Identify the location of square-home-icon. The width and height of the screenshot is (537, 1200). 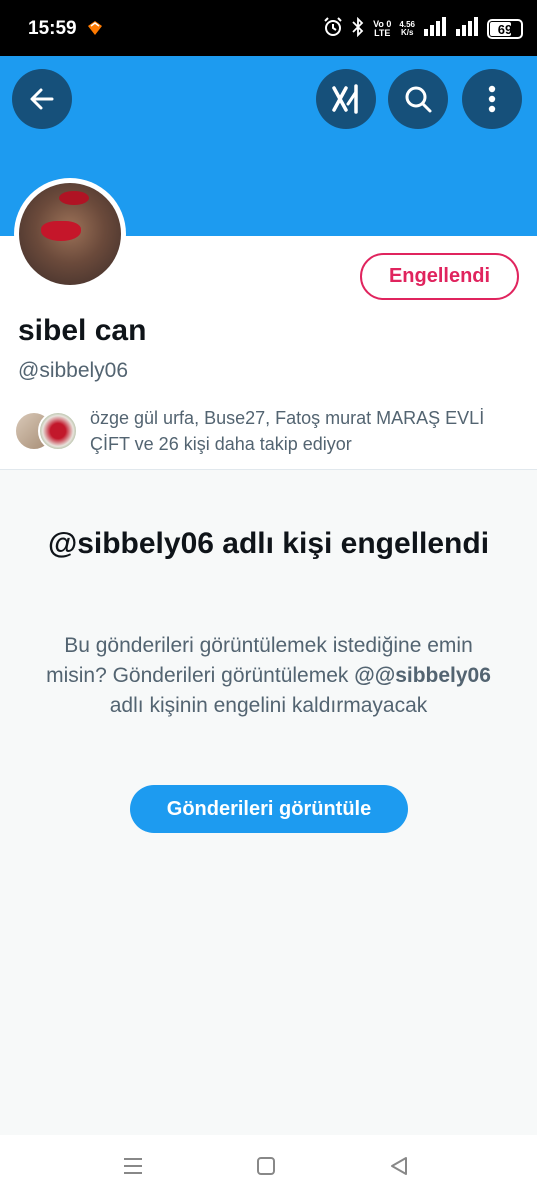
(266, 1168).